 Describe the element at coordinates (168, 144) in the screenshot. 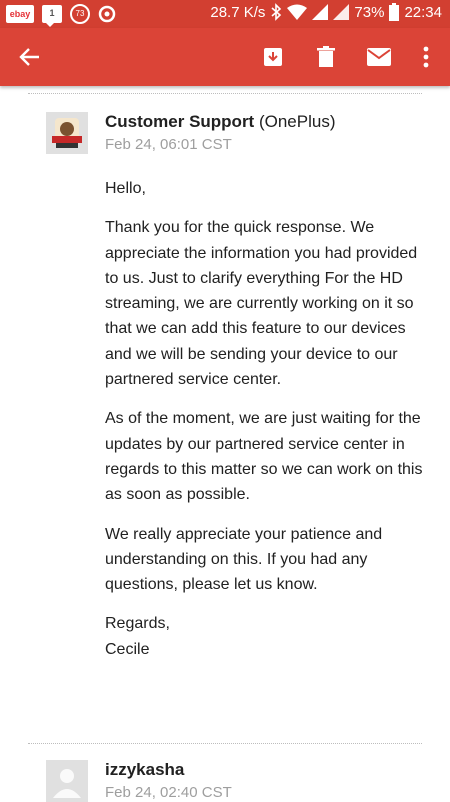

I see `message-date: Feb 24, 06:01 CST` at that location.